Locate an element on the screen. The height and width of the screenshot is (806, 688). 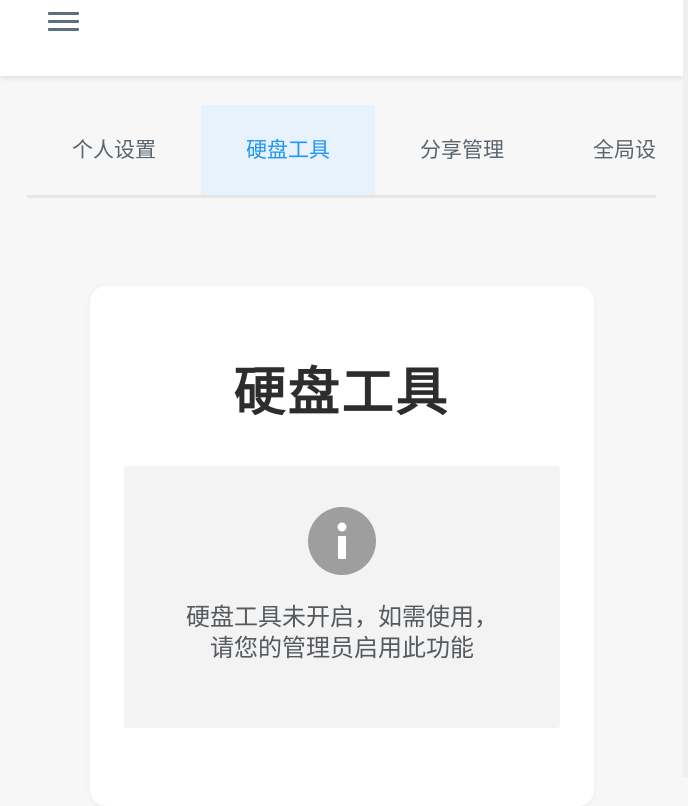
info-icon is located at coordinates (342, 541).